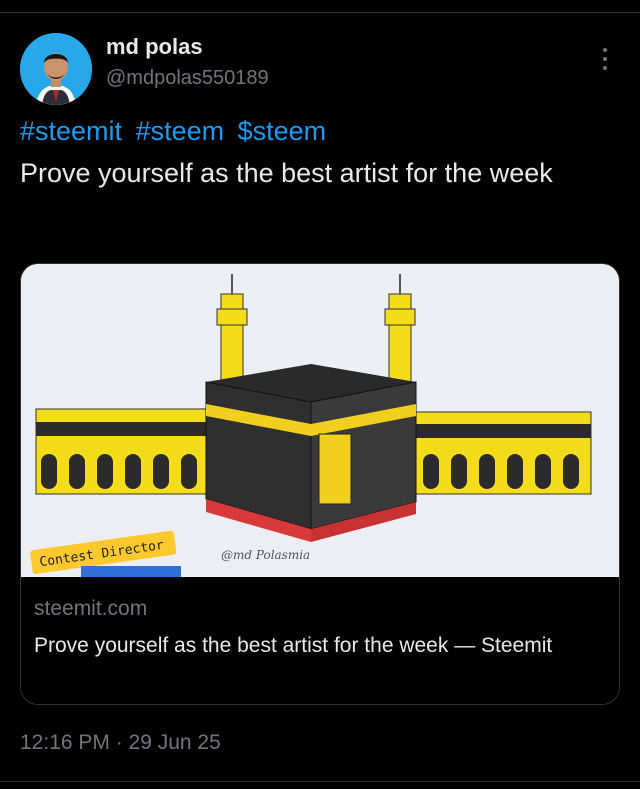  Describe the element at coordinates (282, 131) in the screenshot. I see `cashtag-steem: $steem` at that location.